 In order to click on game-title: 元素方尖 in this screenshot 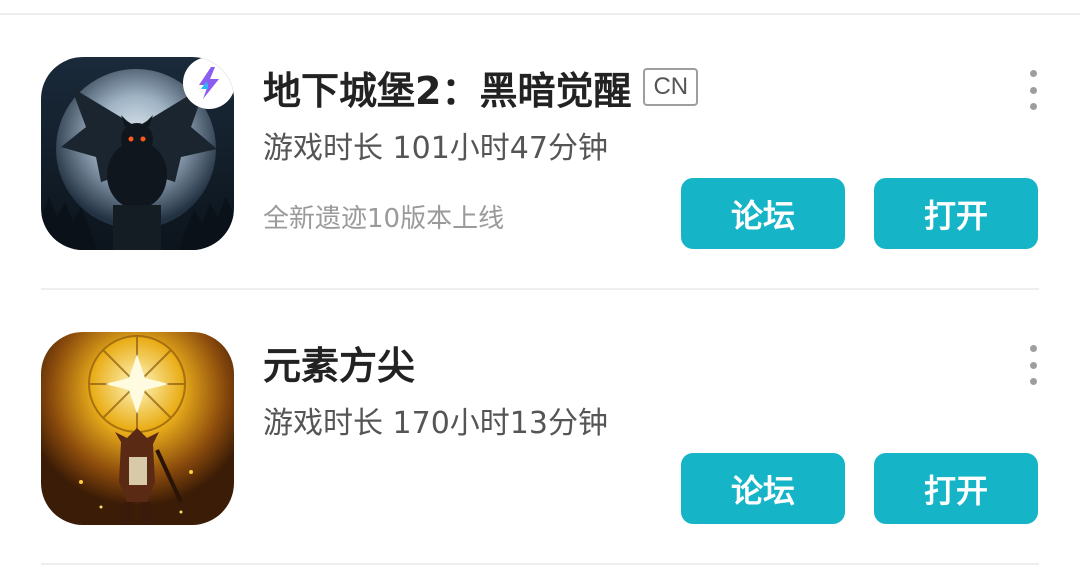, I will do `click(339, 362)`.